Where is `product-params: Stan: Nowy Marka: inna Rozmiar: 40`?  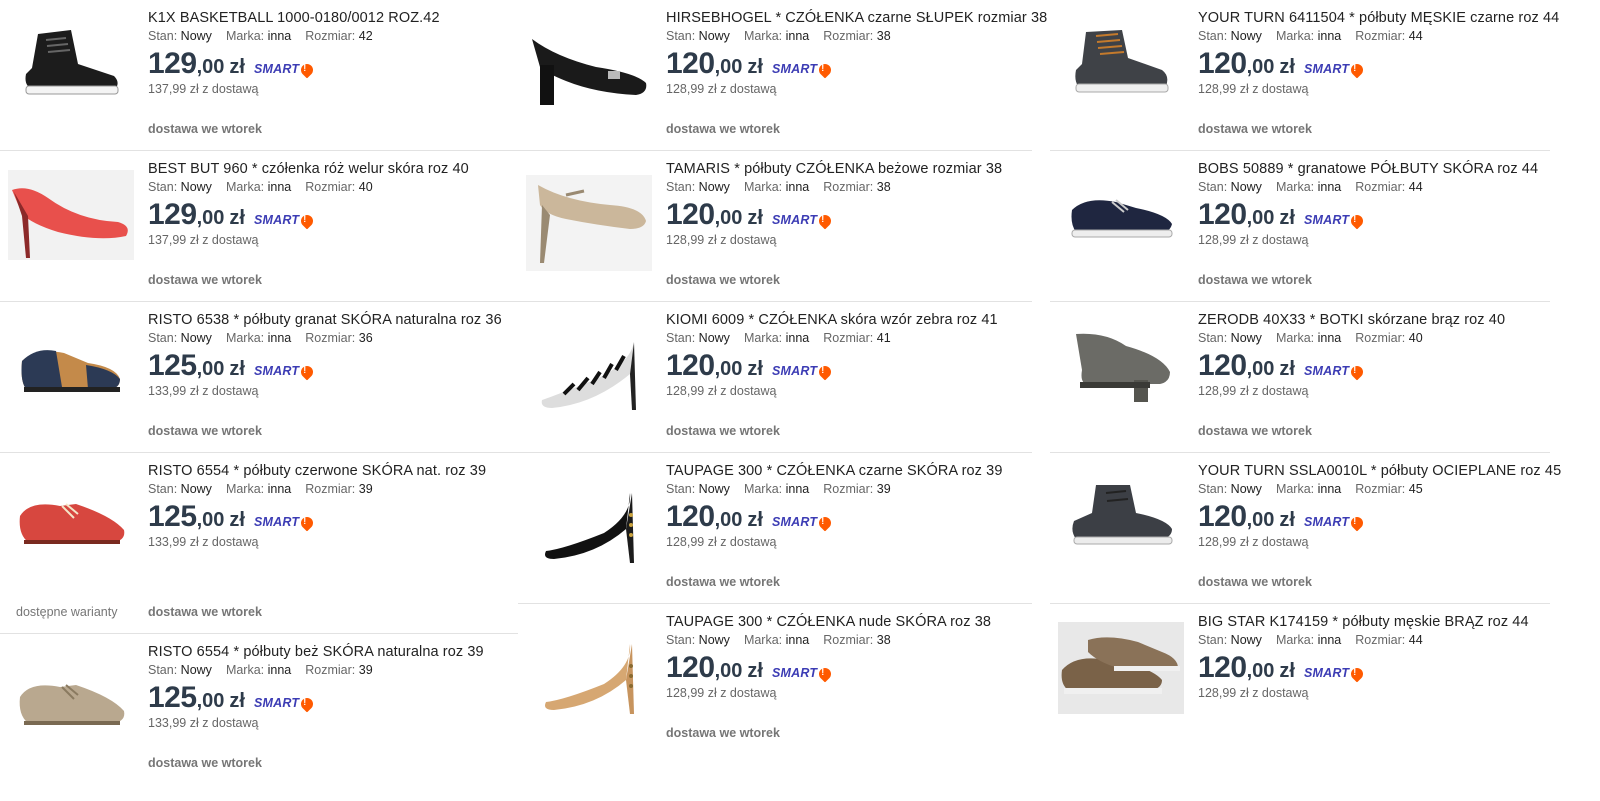 product-params: Stan: Nowy Marka: inna Rozmiar: 40 is located at coordinates (329, 187).